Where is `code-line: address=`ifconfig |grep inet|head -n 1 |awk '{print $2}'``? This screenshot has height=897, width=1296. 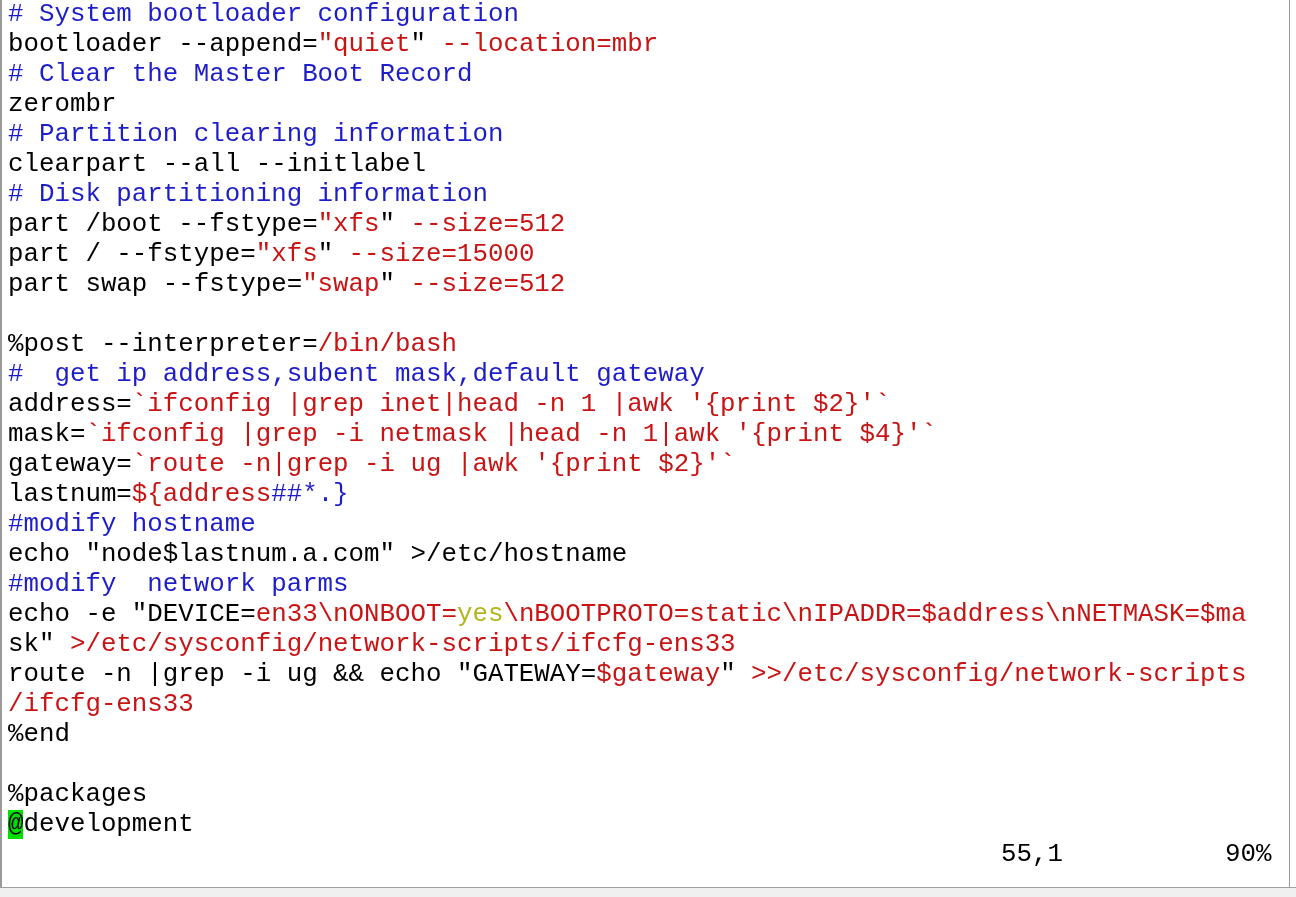
code-line: address=`ifconfig |grep inet|head -n 1 |awk '{print $2}'` is located at coordinates (449, 405).